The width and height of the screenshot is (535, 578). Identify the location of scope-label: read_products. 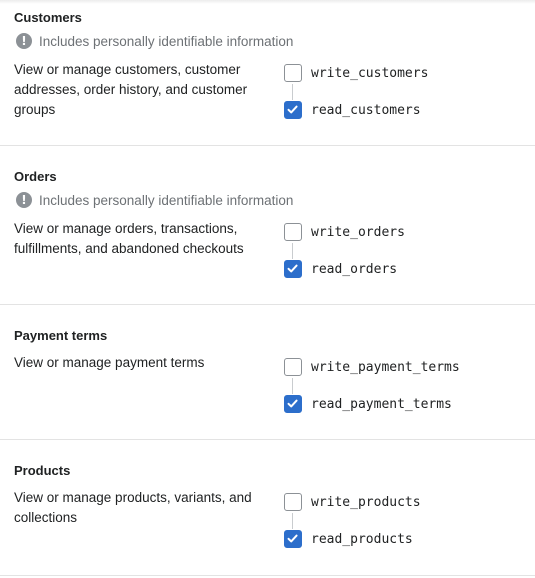
(362, 539).